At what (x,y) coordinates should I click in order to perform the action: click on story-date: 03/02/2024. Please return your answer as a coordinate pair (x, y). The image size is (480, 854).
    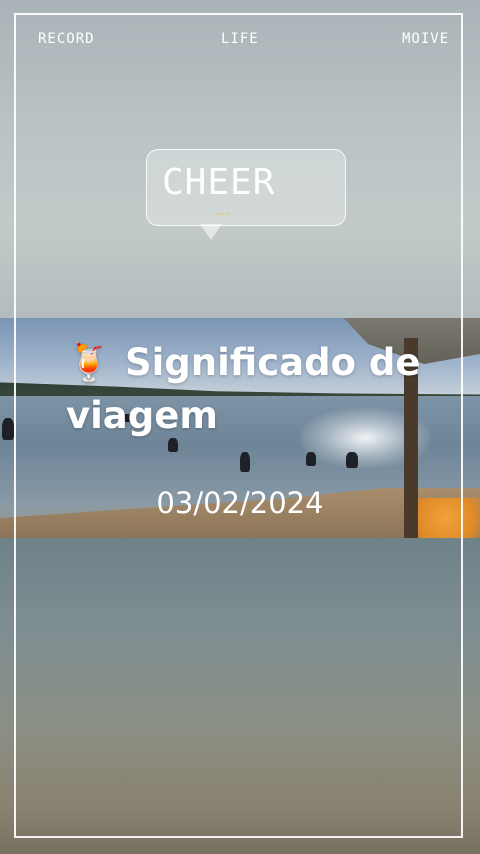
    Looking at the image, I should click on (240, 503).